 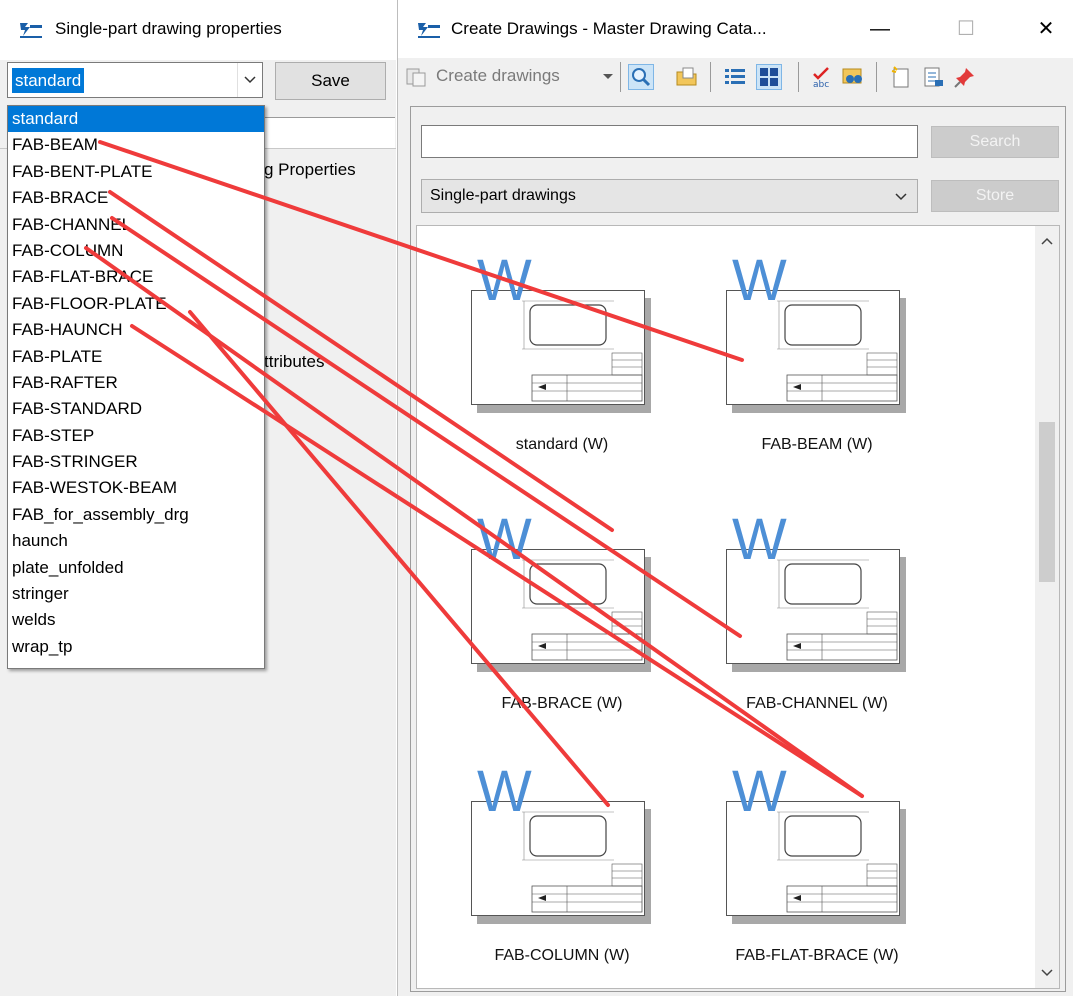 What do you see at coordinates (136, 647) in the screenshot?
I see `dropdown-item: wrap_tp` at bounding box center [136, 647].